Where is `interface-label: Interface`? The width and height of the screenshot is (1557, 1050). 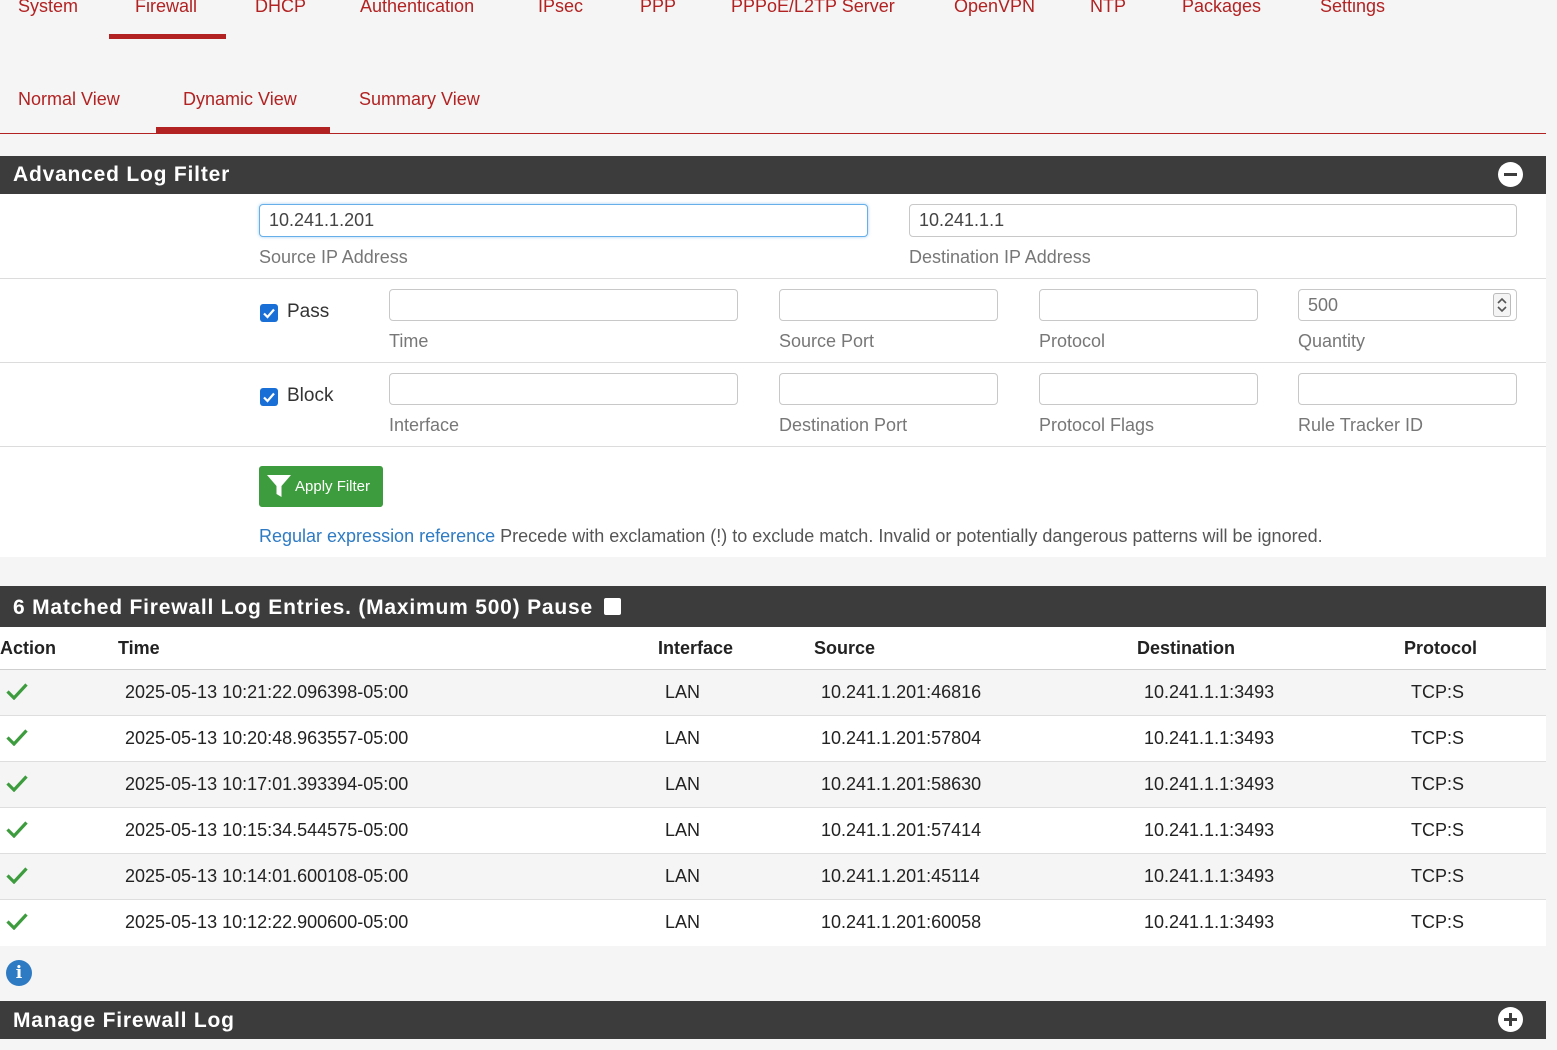
interface-label: Interface is located at coordinates (424, 425).